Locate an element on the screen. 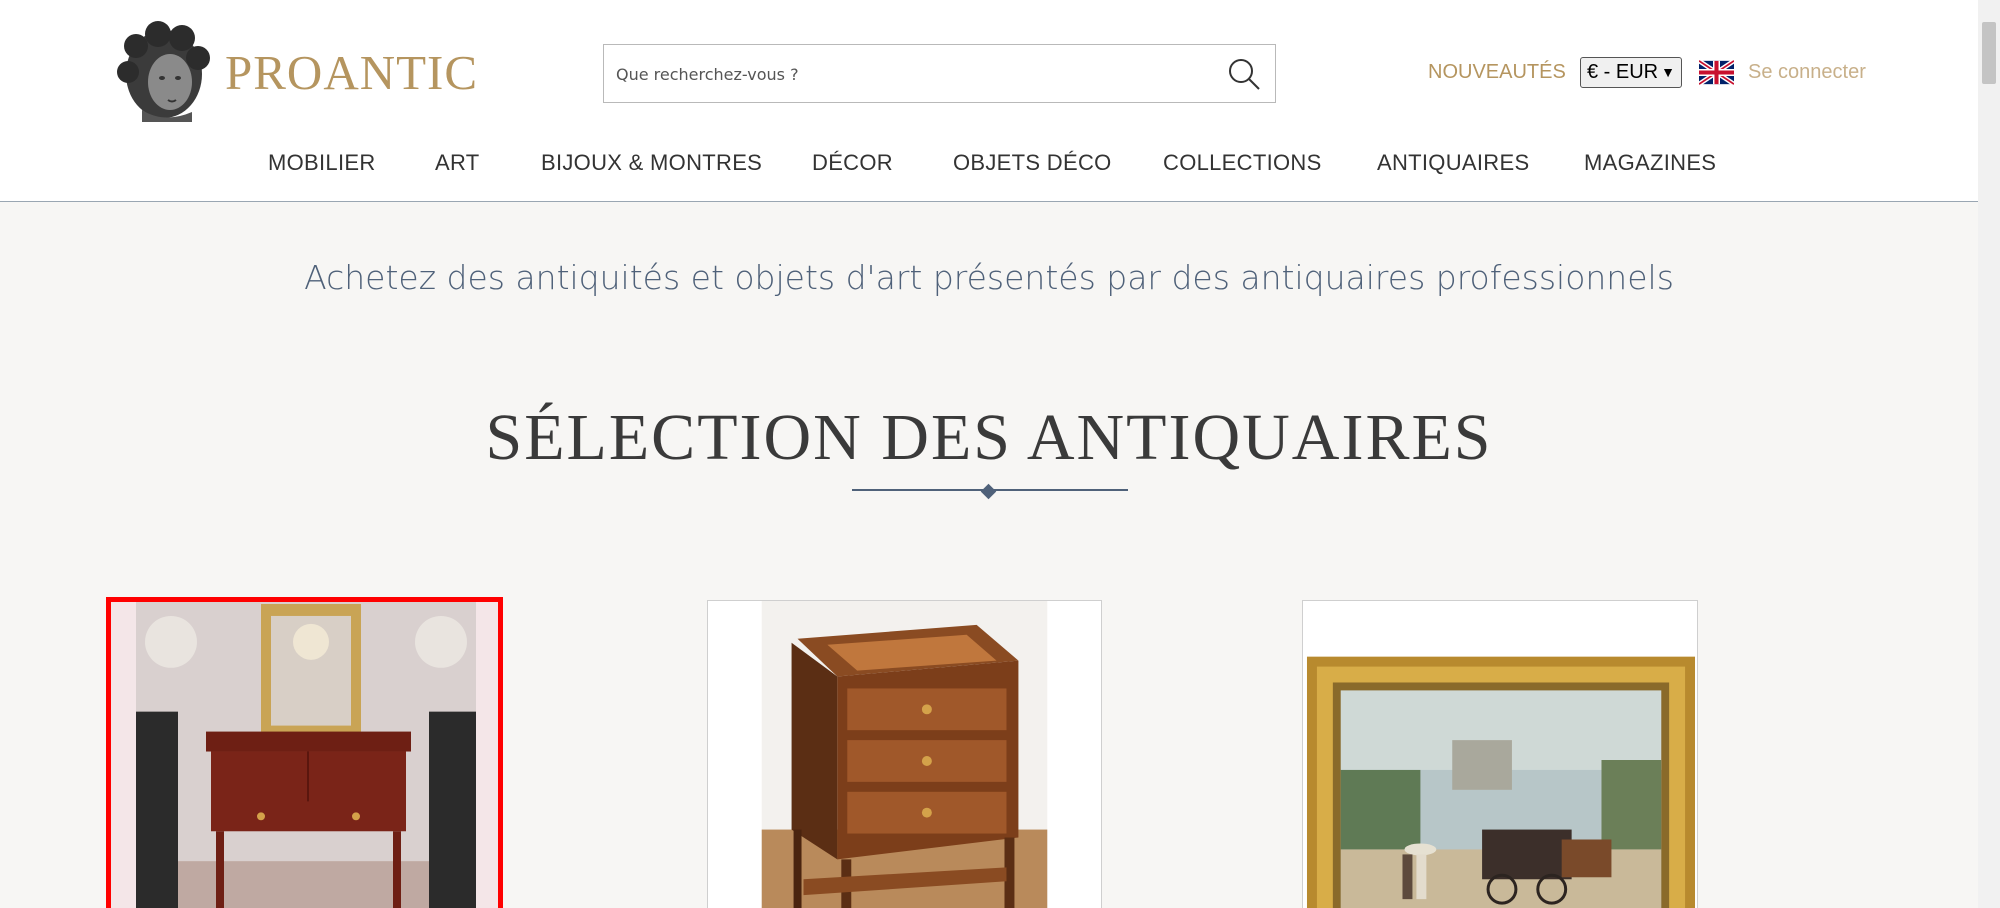 The width and height of the screenshot is (2000, 908). product-image-console is located at coordinates (304, 755).